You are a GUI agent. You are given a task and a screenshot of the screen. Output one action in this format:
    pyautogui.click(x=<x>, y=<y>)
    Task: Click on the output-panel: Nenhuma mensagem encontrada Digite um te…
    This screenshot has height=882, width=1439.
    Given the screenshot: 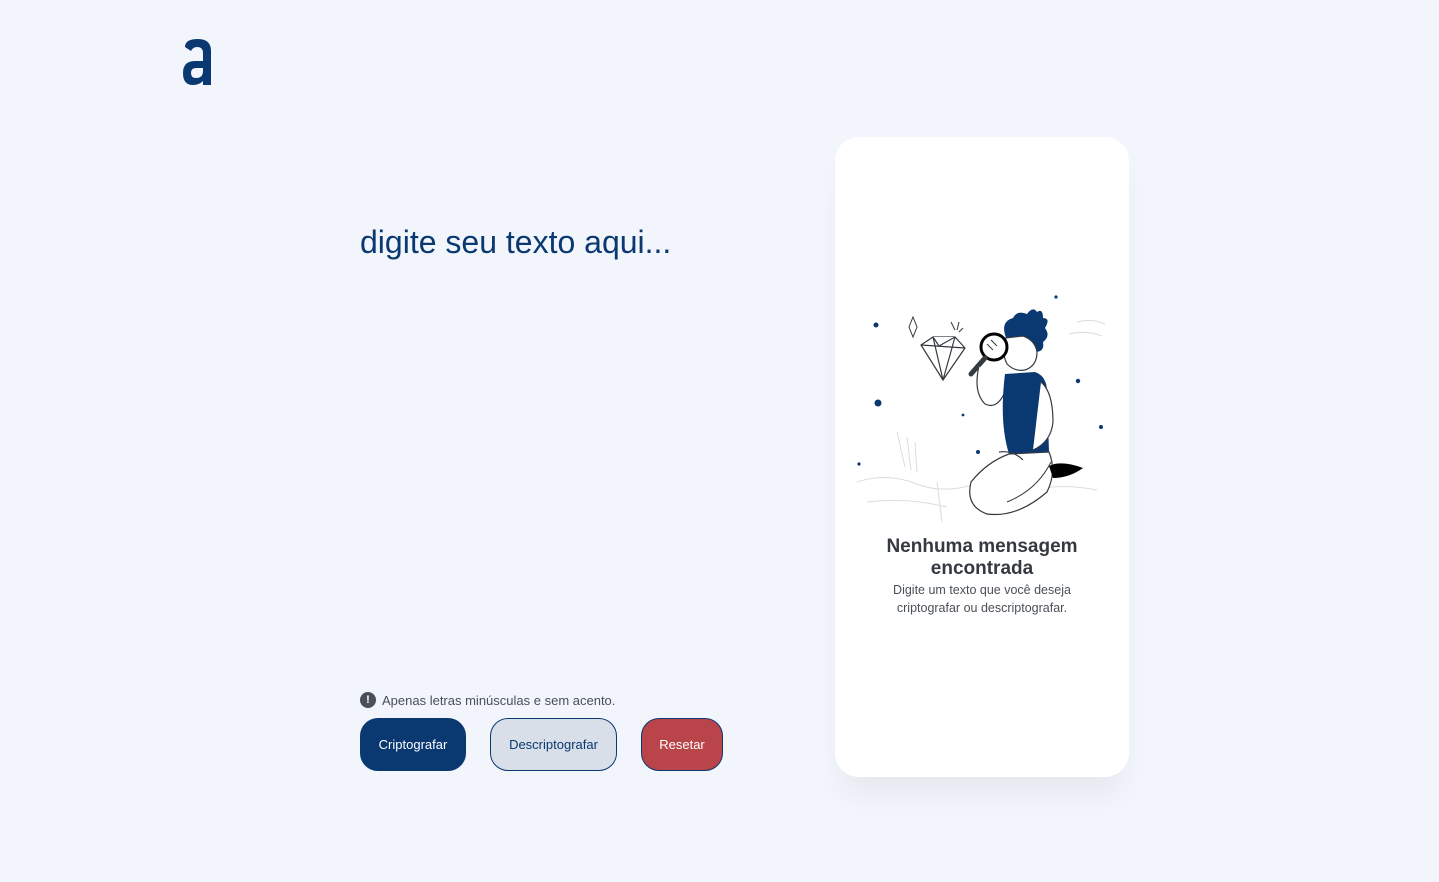 What is the action you would take?
    pyautogui.click(x=982, y=457)
    